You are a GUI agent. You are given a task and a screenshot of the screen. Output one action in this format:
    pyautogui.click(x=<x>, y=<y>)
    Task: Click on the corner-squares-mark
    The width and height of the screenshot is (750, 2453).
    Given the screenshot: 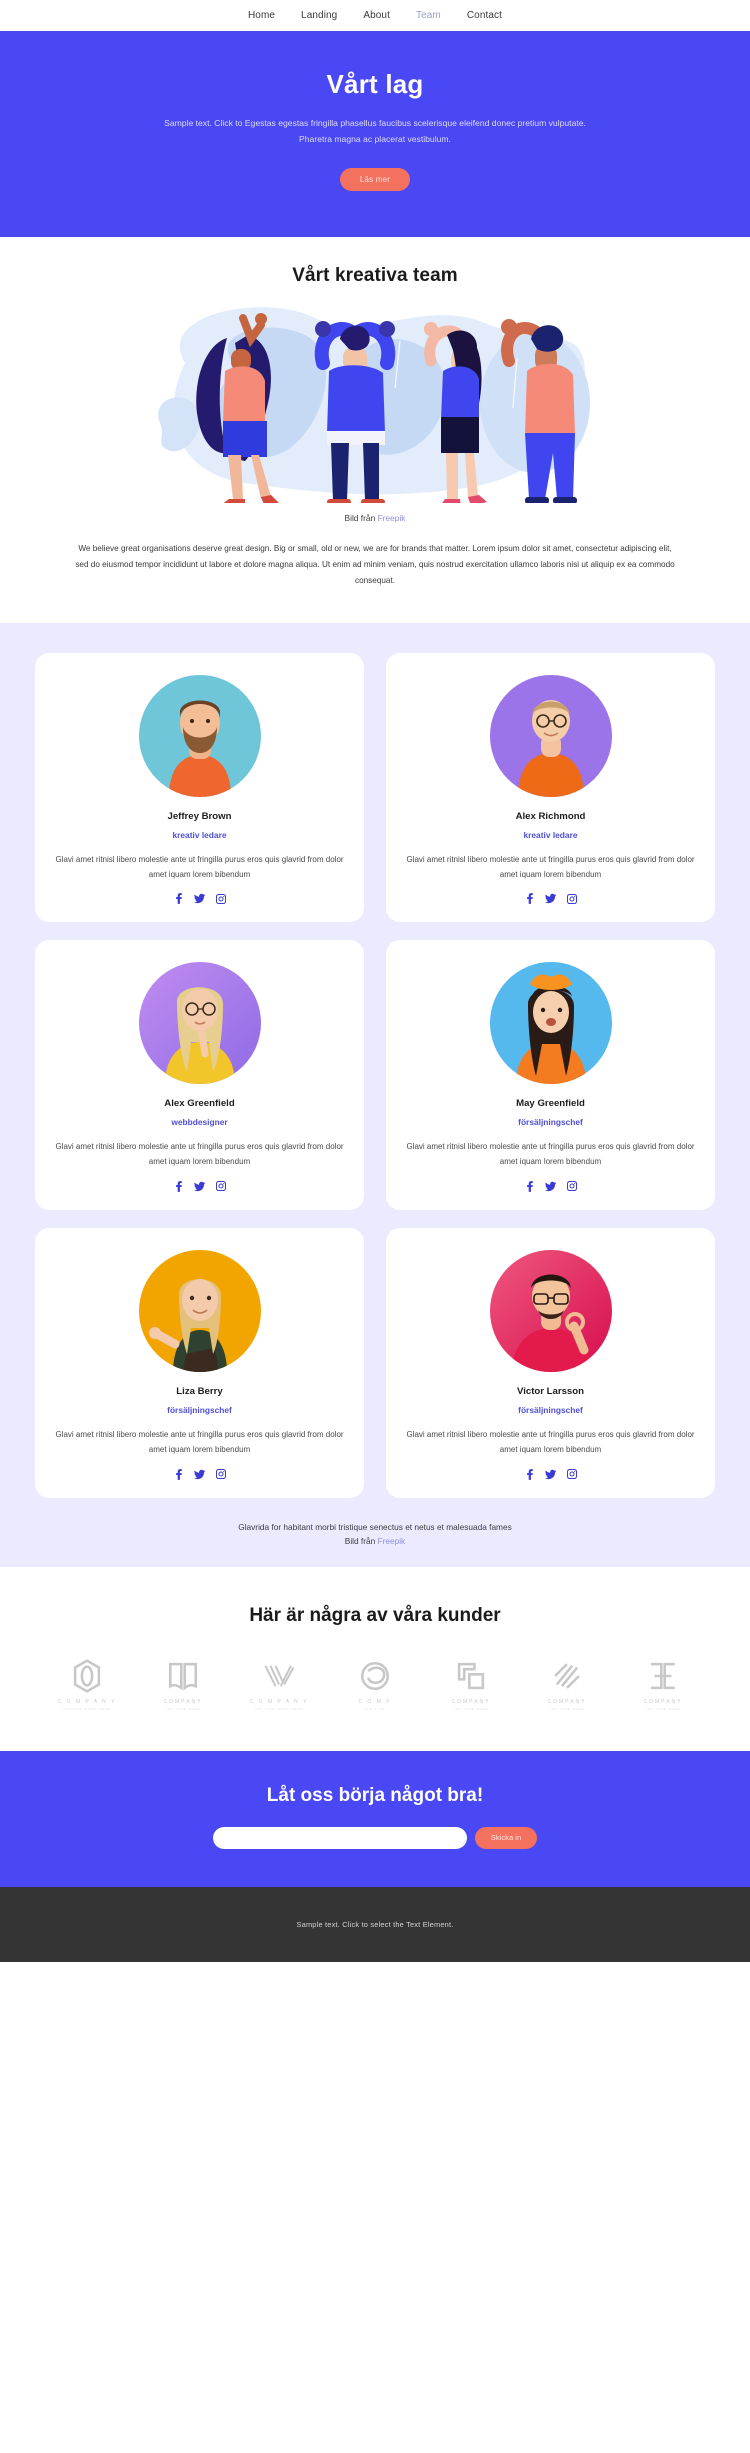 What is the action you would take?
    pyautogui.click(x=471, y=1675)
    